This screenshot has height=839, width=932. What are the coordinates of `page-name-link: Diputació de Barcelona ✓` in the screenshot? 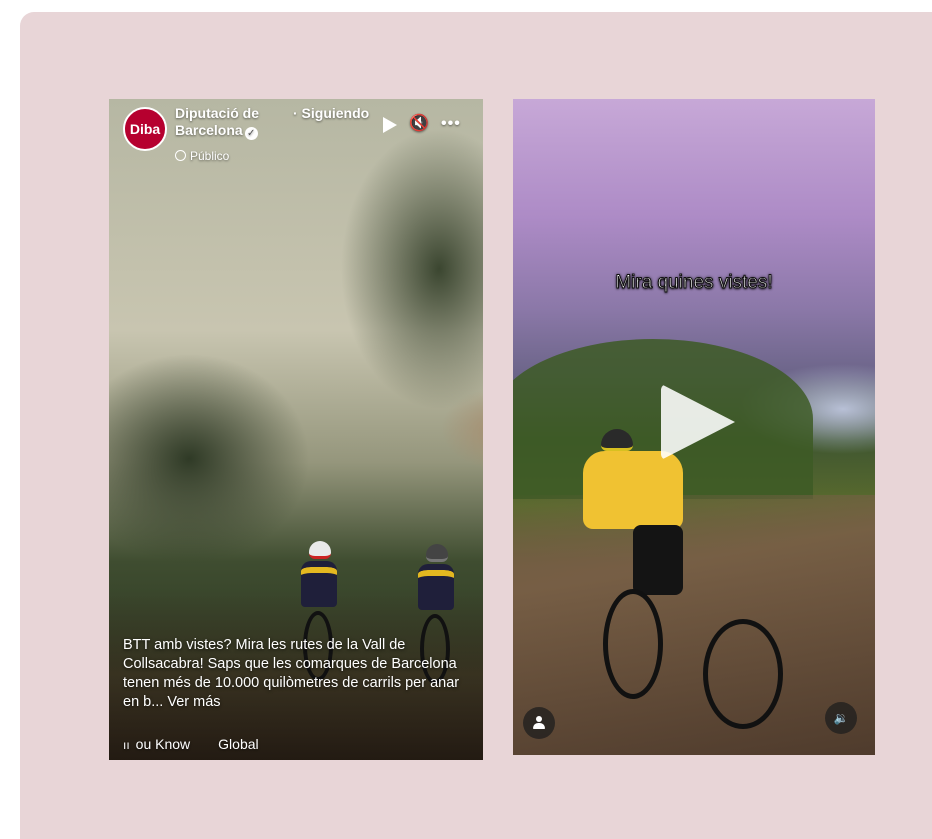 It's located at (230, 122).